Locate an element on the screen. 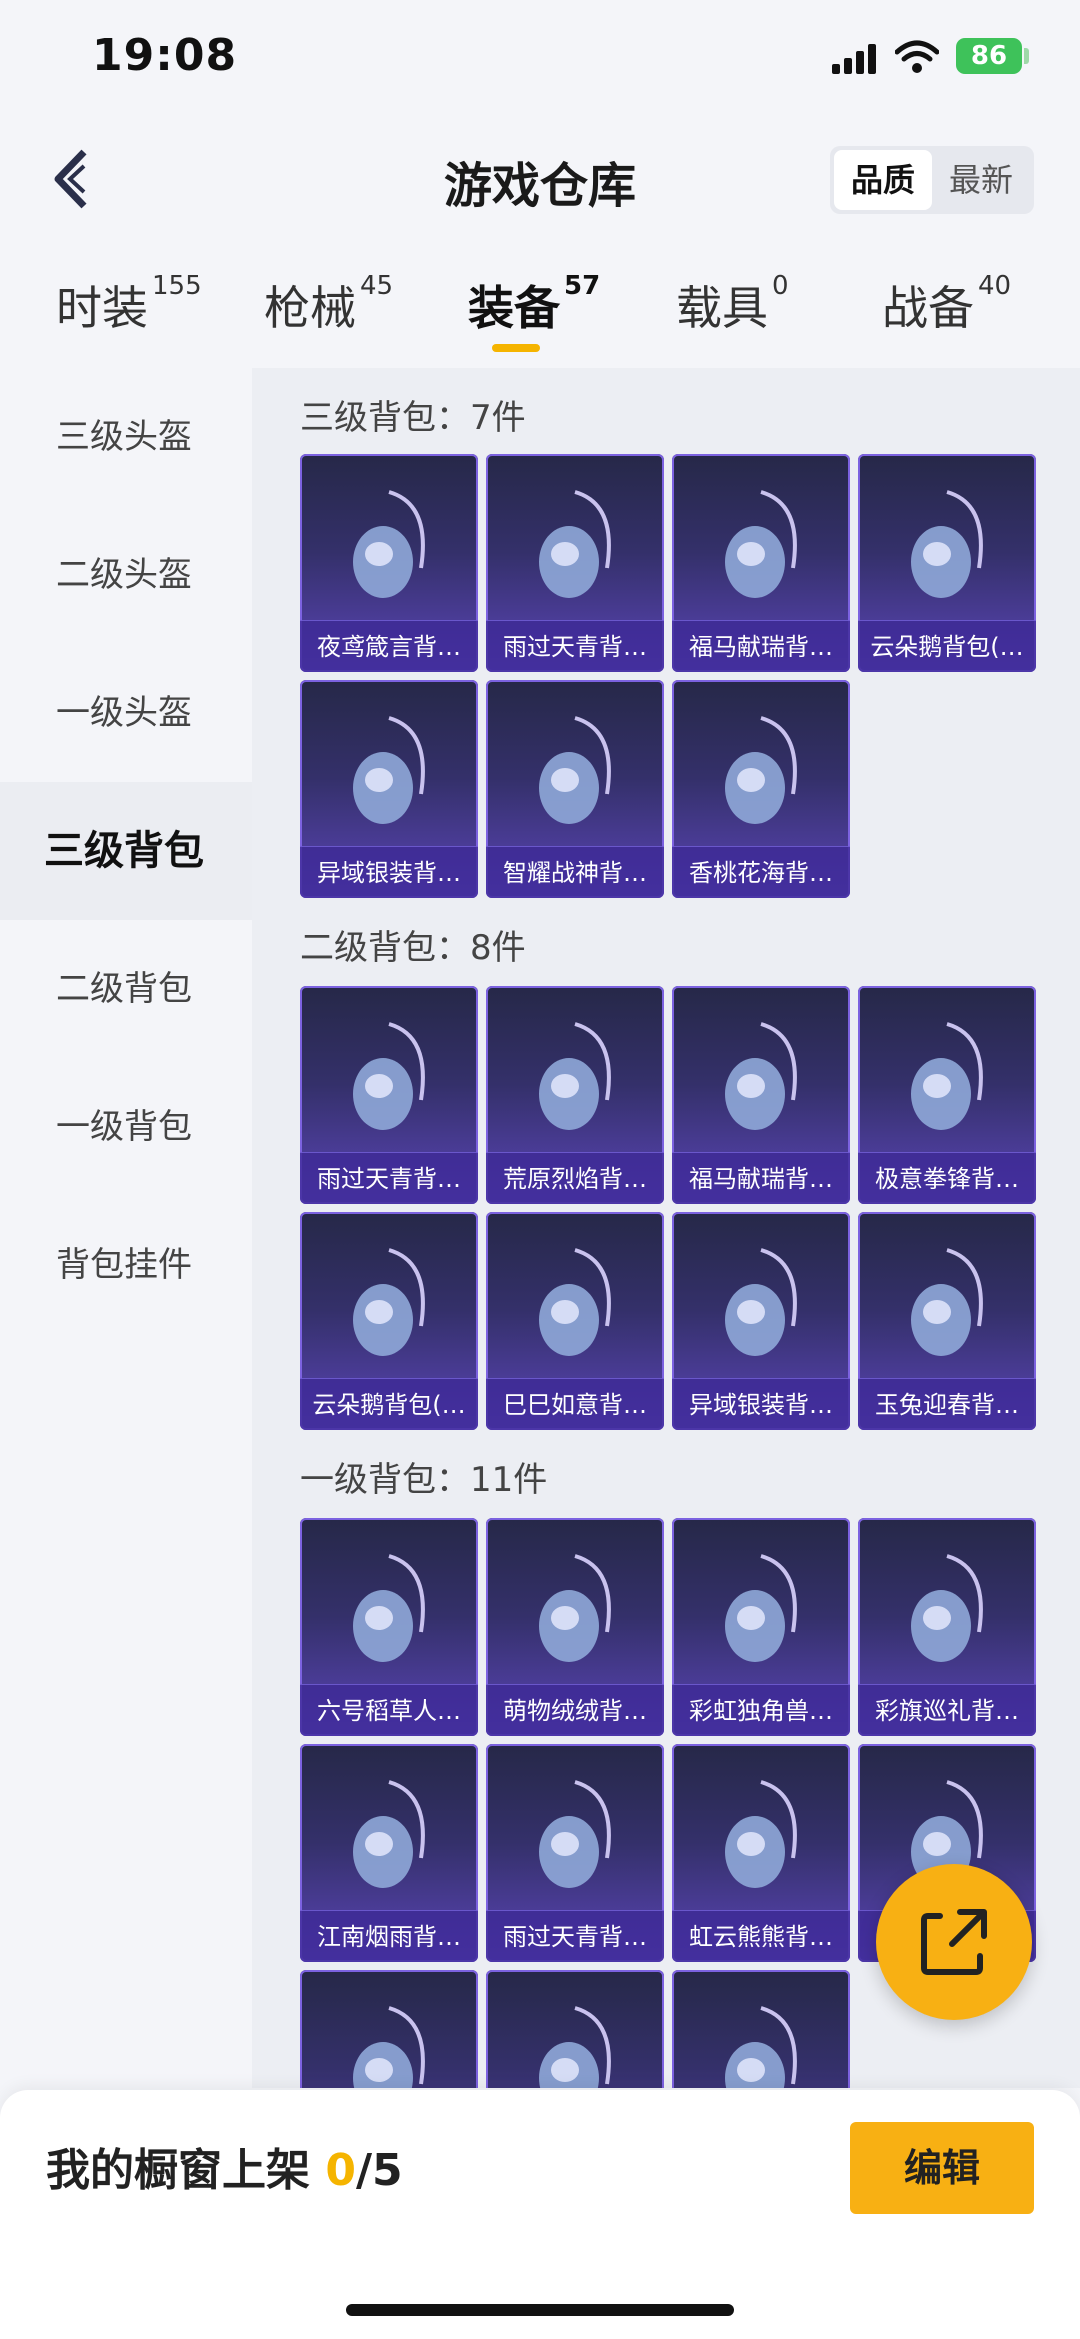 Image resolution: width=1080 pixels, height=2339 pixels. tab-weapons: 枪械 45 is located at coordinates (329, 311).